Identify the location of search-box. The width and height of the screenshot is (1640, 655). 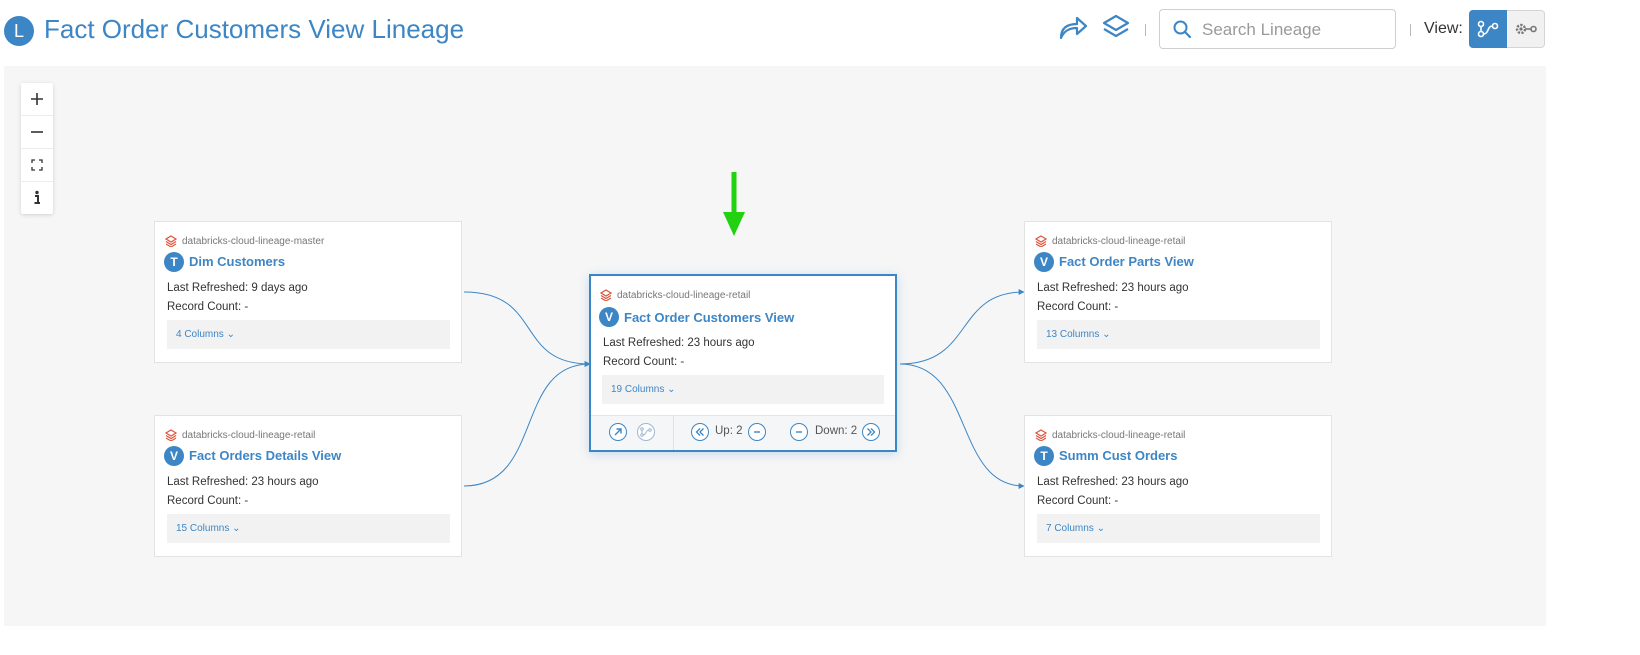
(1277, 29).